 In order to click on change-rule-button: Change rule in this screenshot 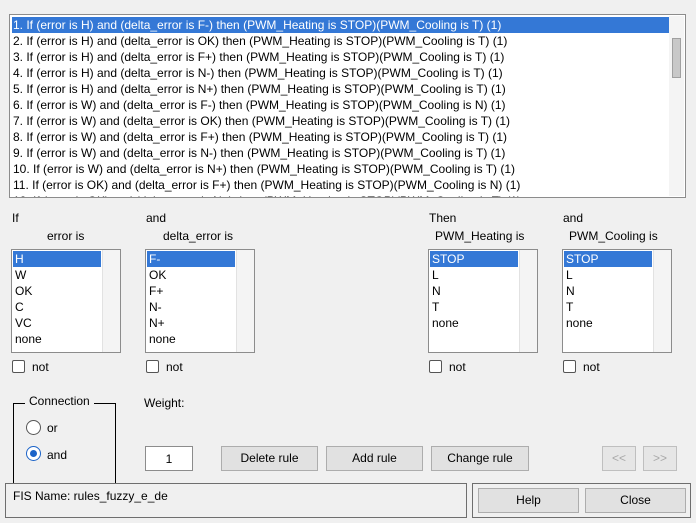, I will do `click(480, 458)`.